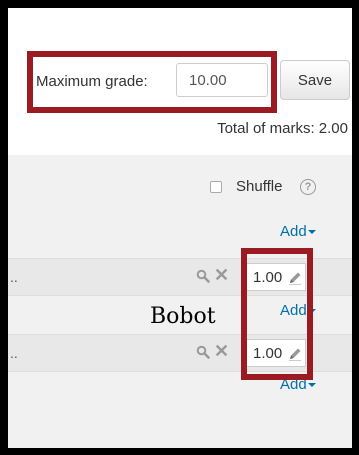  Describe the element at coordinates (308, 187) in the screenshot. I see `help-icon: ?` at that location.